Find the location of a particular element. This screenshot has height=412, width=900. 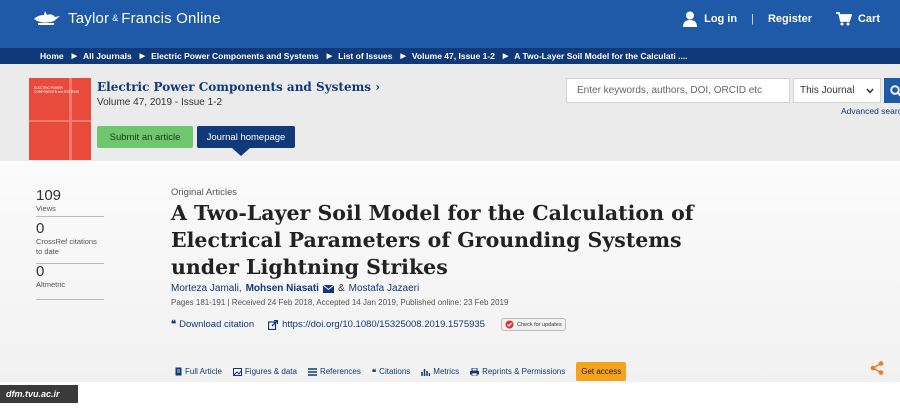

account-links: Log in | Register Cart is located at coordinates (781, 19).